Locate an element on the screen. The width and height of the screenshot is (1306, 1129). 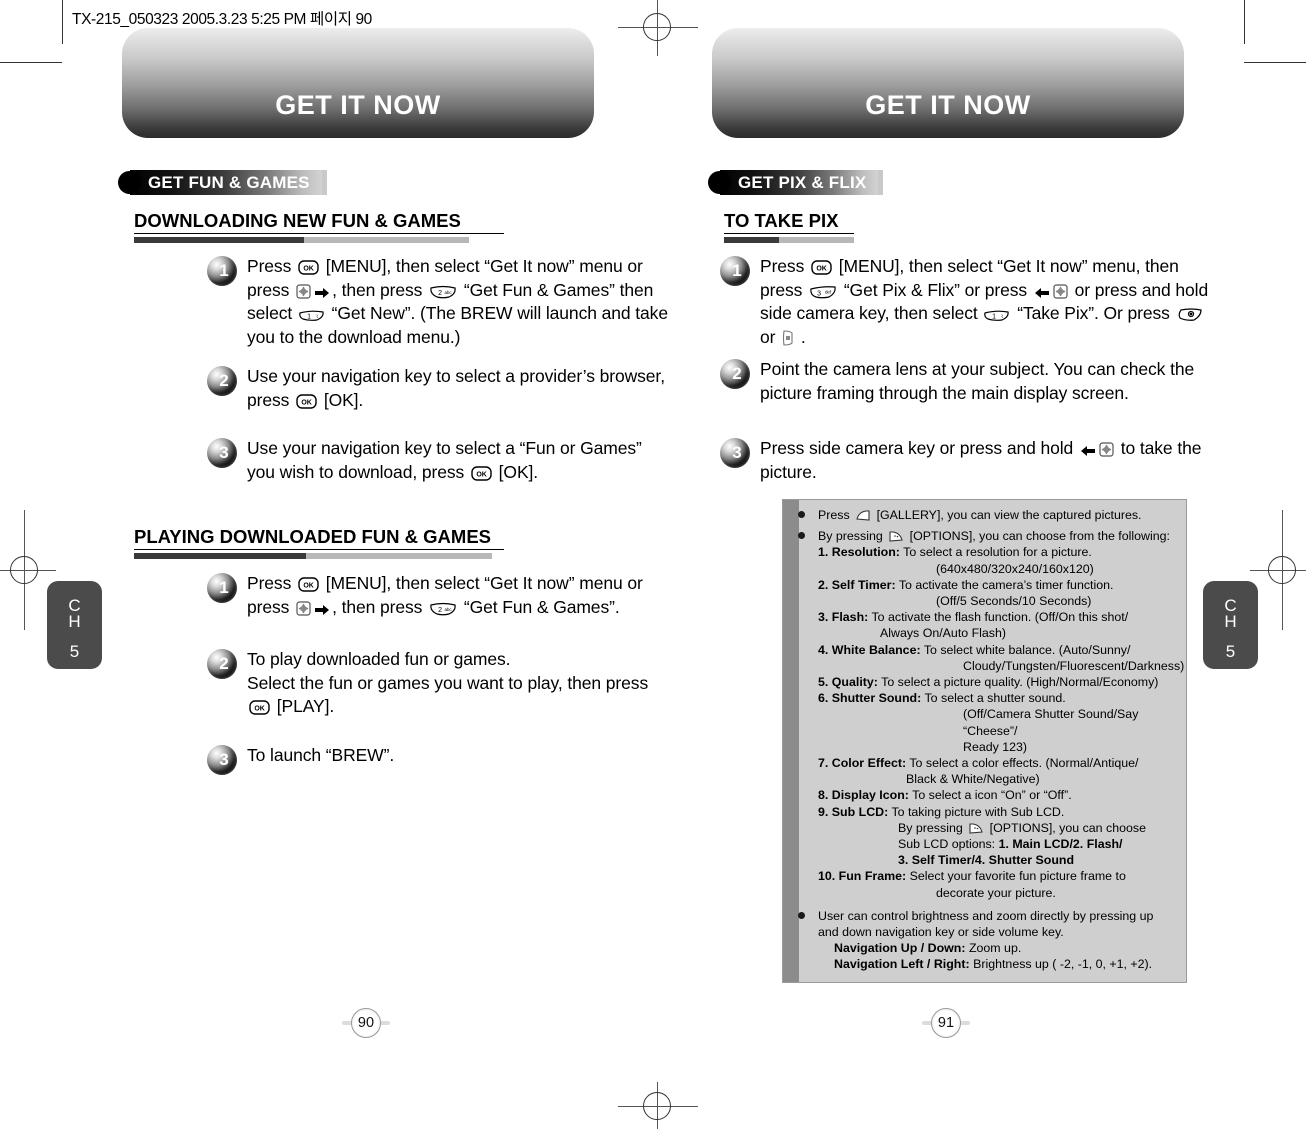
registration-mark-right is located at coordinates (1278, 570).